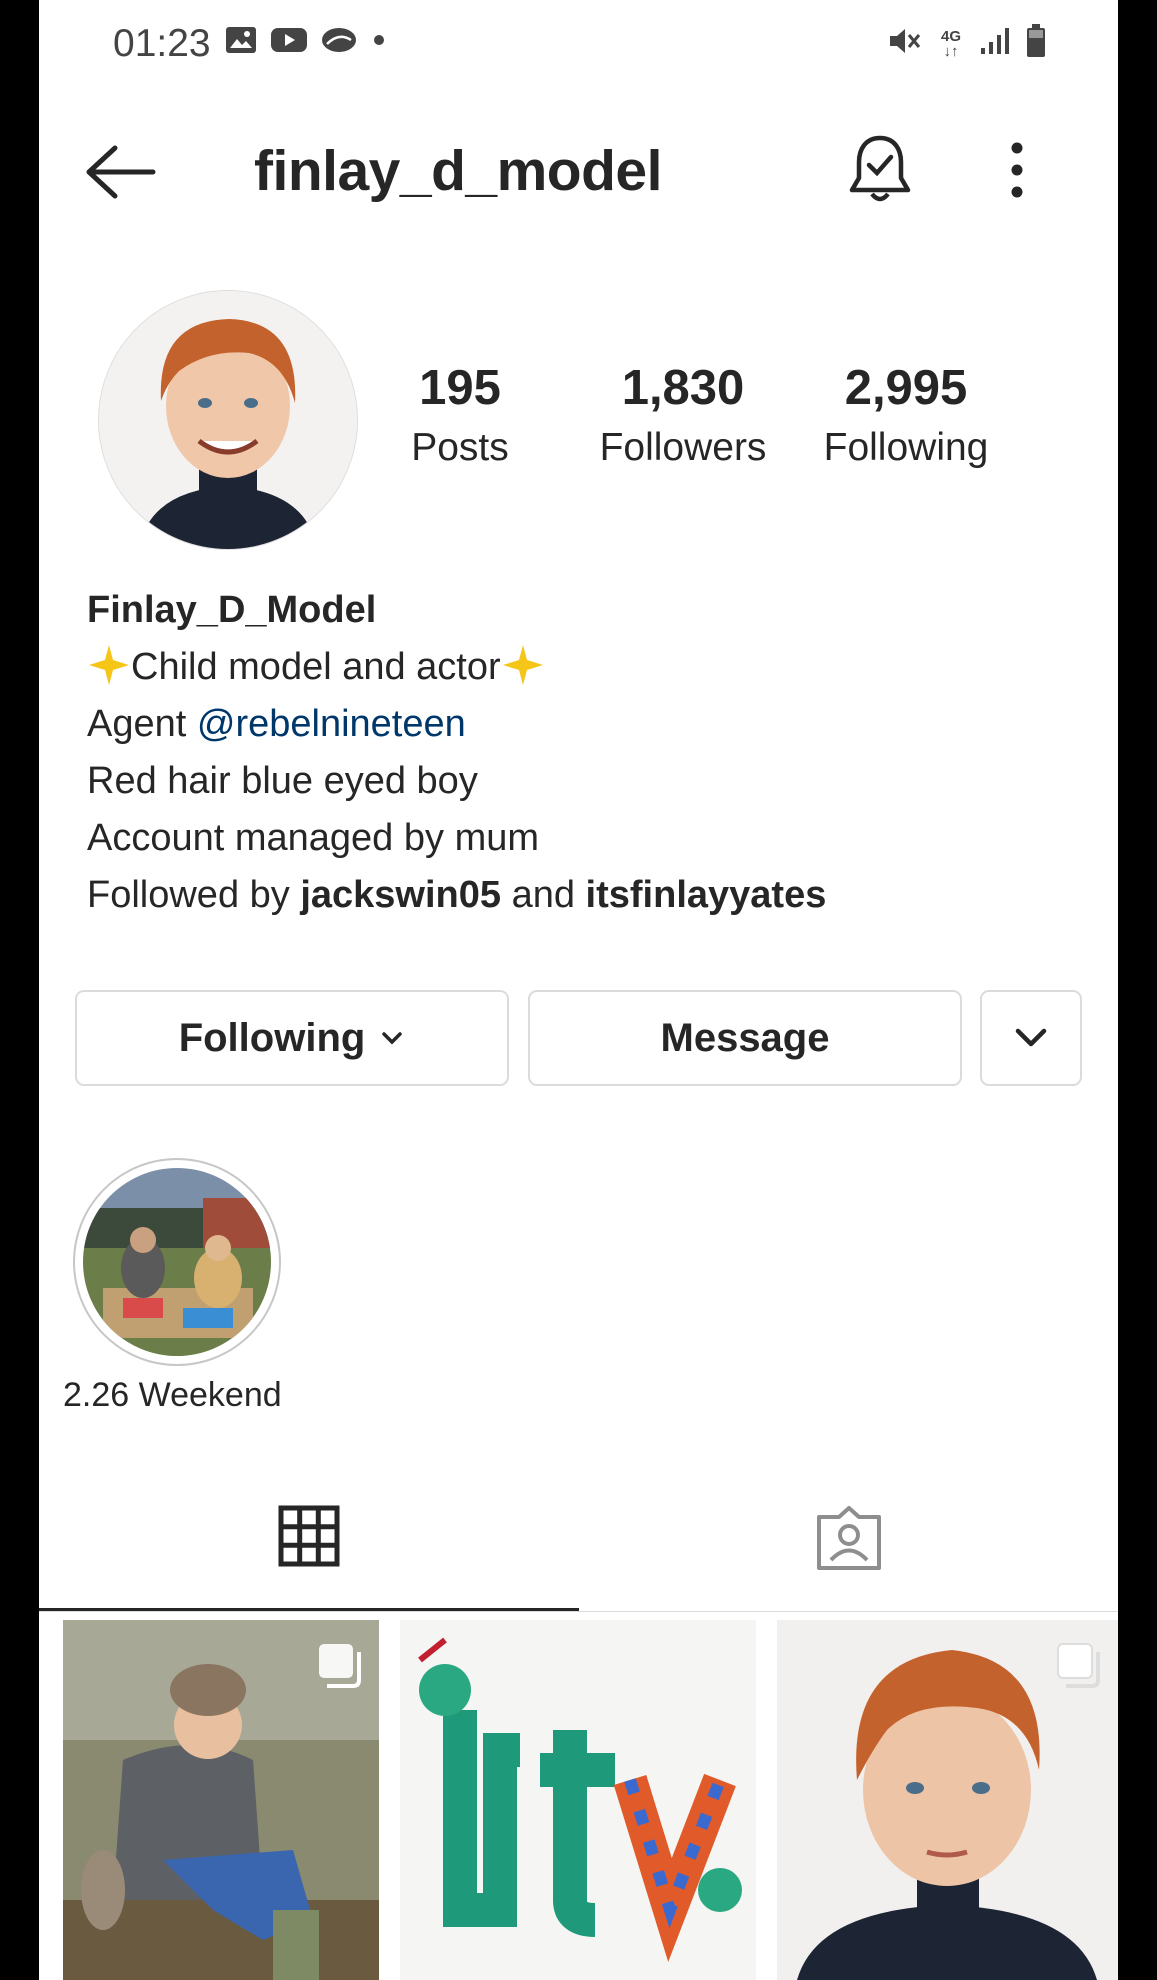 This screenshot has width=1157, height=1980. Describe the element at coordinates (232, 610) in the screenshot. I see `display-name: Finlay_D_Model` at that location.